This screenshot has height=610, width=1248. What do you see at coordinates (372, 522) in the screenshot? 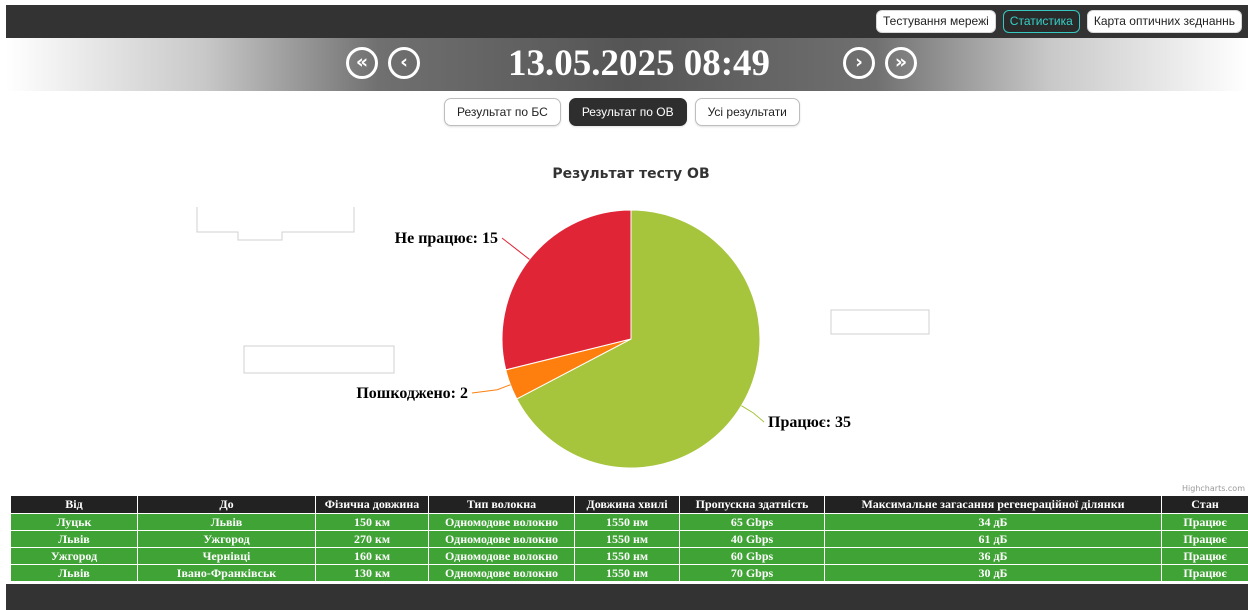
I see `cell-length: 150 км` at bounding box center [372, 522].